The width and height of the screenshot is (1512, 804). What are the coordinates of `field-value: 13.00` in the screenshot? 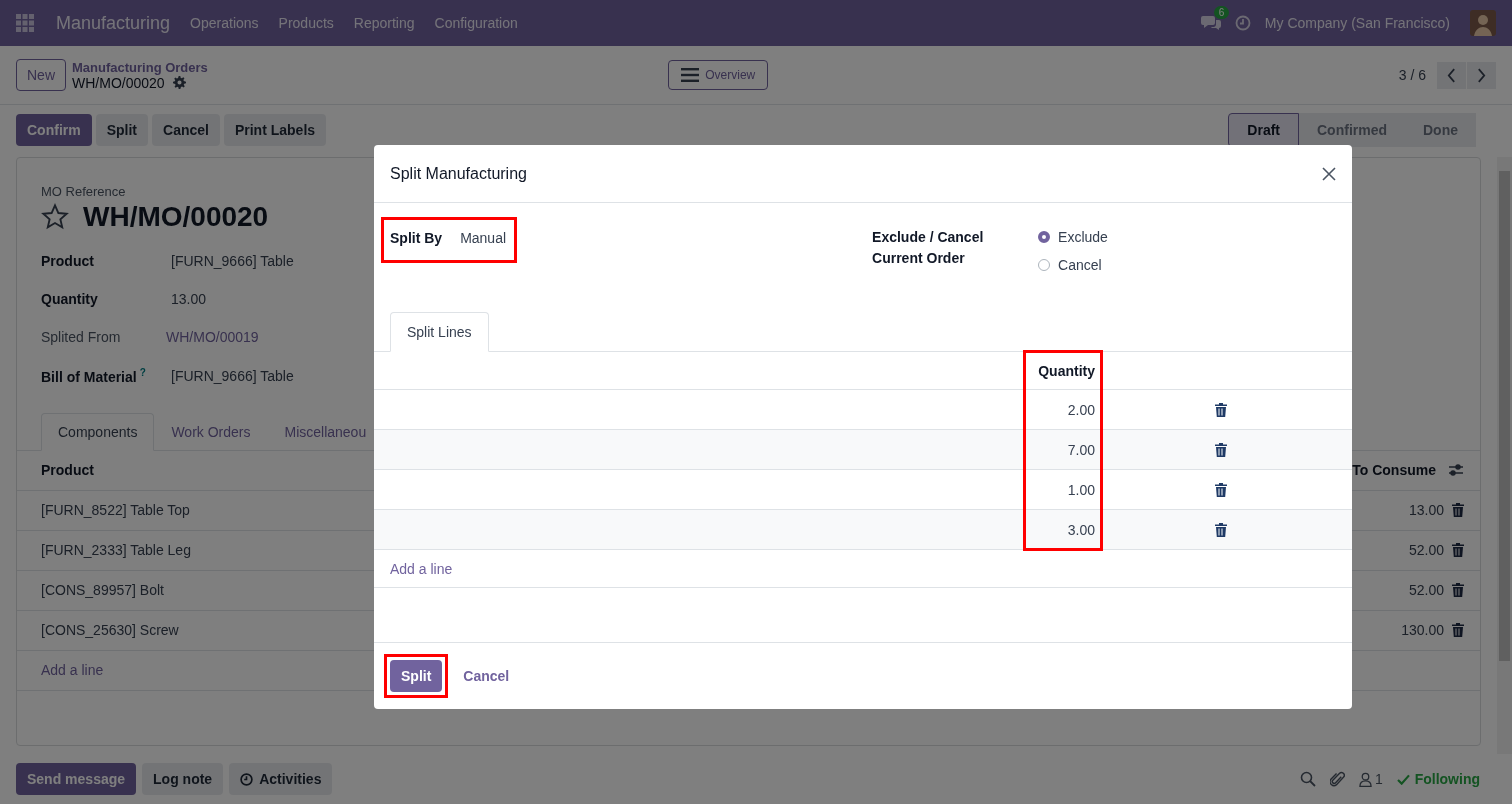 It's located at (189, 299).